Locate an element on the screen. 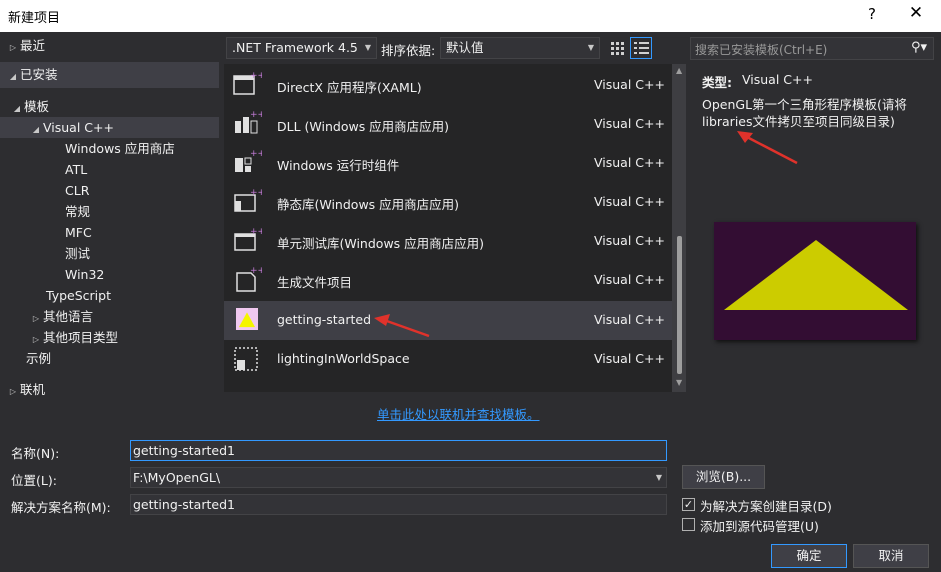  tree-item-other-languages: ▷ 其他语言 is located at coordinates (61, 316).